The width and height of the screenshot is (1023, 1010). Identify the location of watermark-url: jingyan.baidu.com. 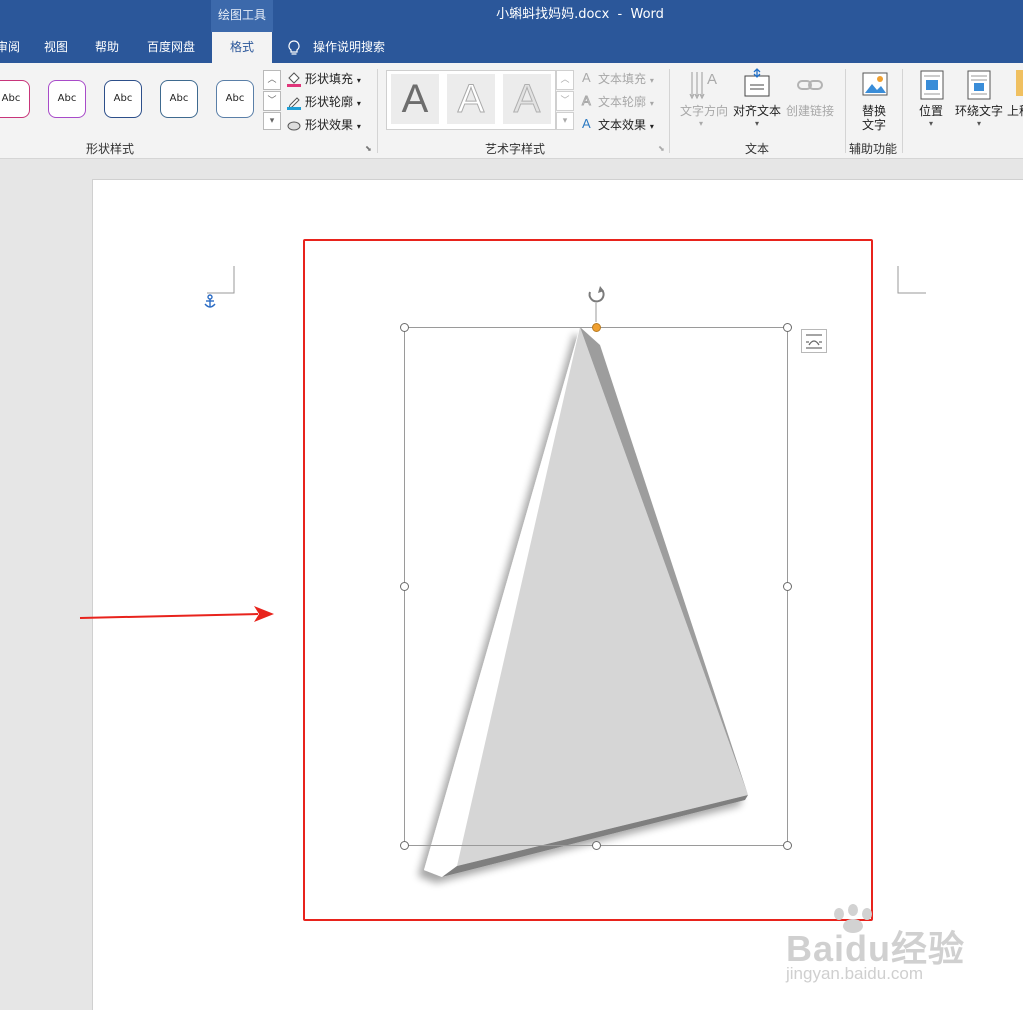
(855, 973).